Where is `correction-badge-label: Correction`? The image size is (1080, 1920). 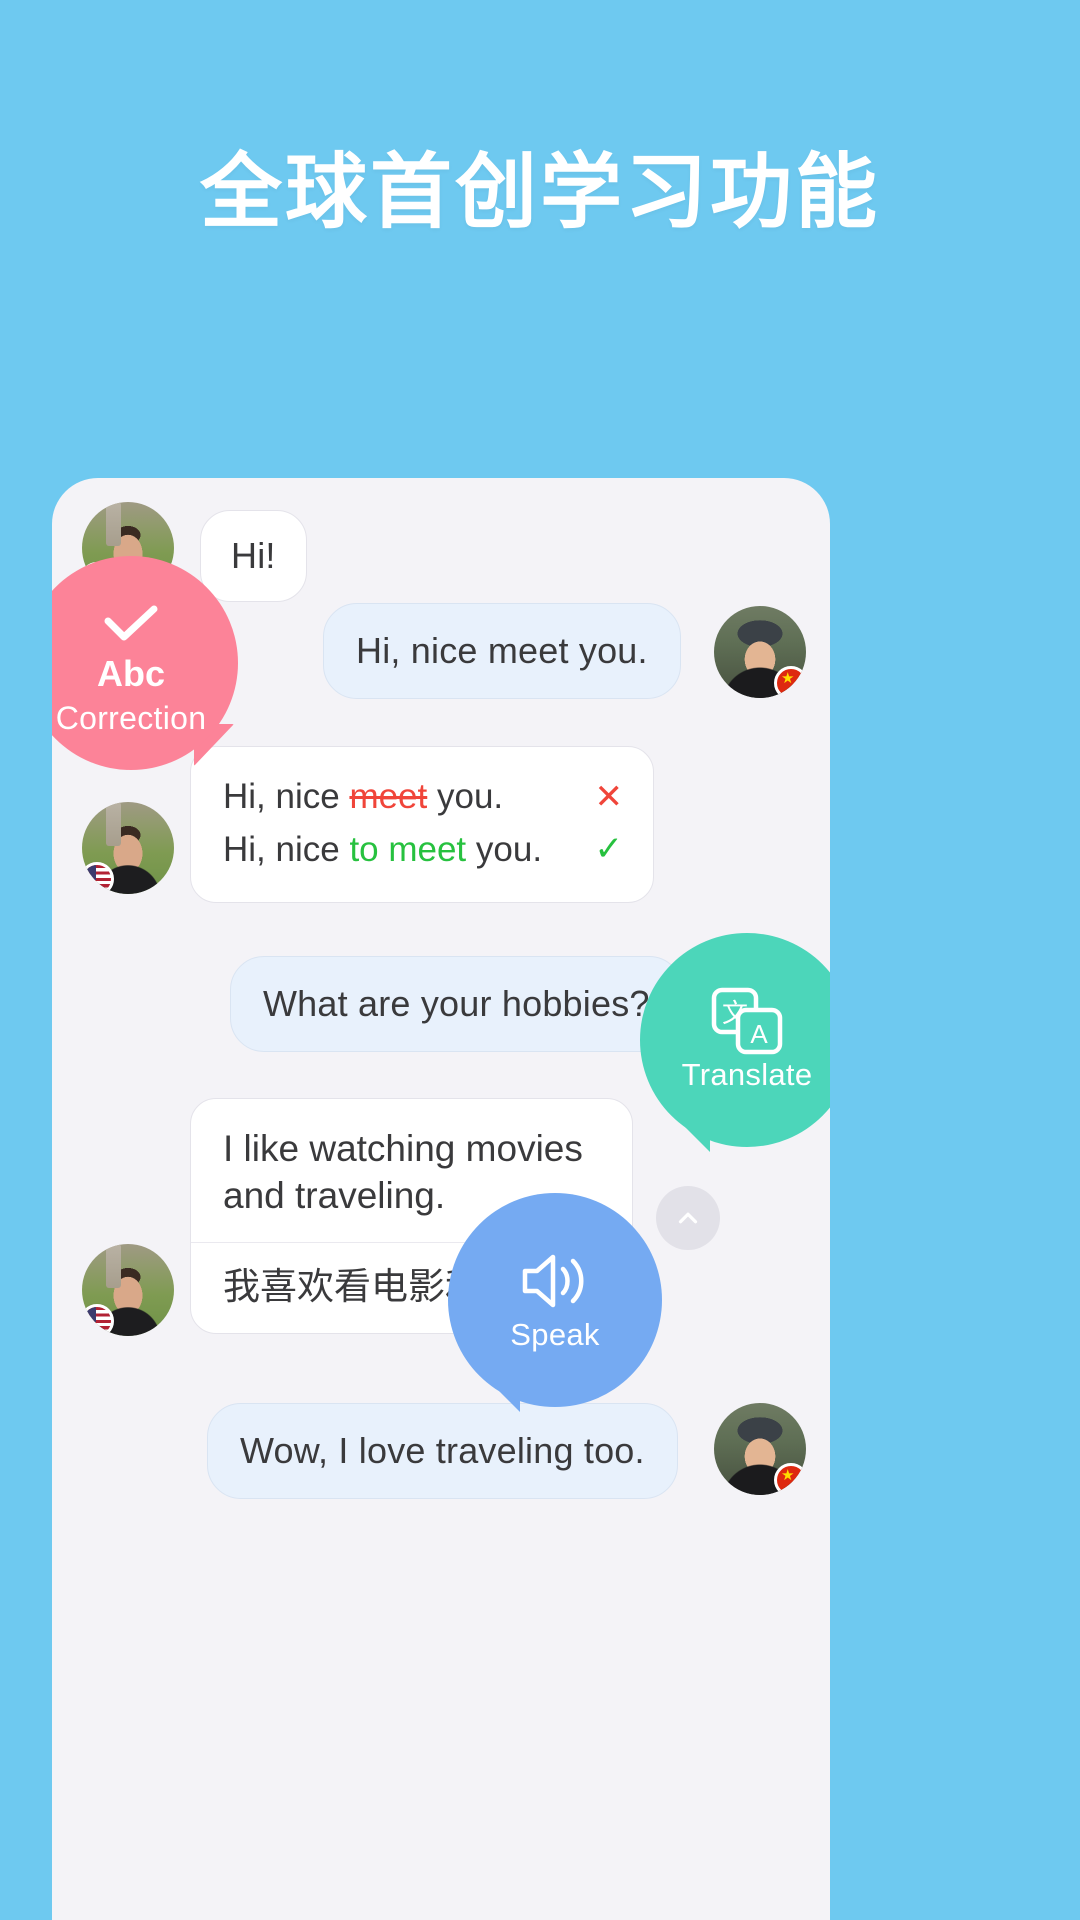
correction-badge-label: Correction is located at coordinates (131, 717).